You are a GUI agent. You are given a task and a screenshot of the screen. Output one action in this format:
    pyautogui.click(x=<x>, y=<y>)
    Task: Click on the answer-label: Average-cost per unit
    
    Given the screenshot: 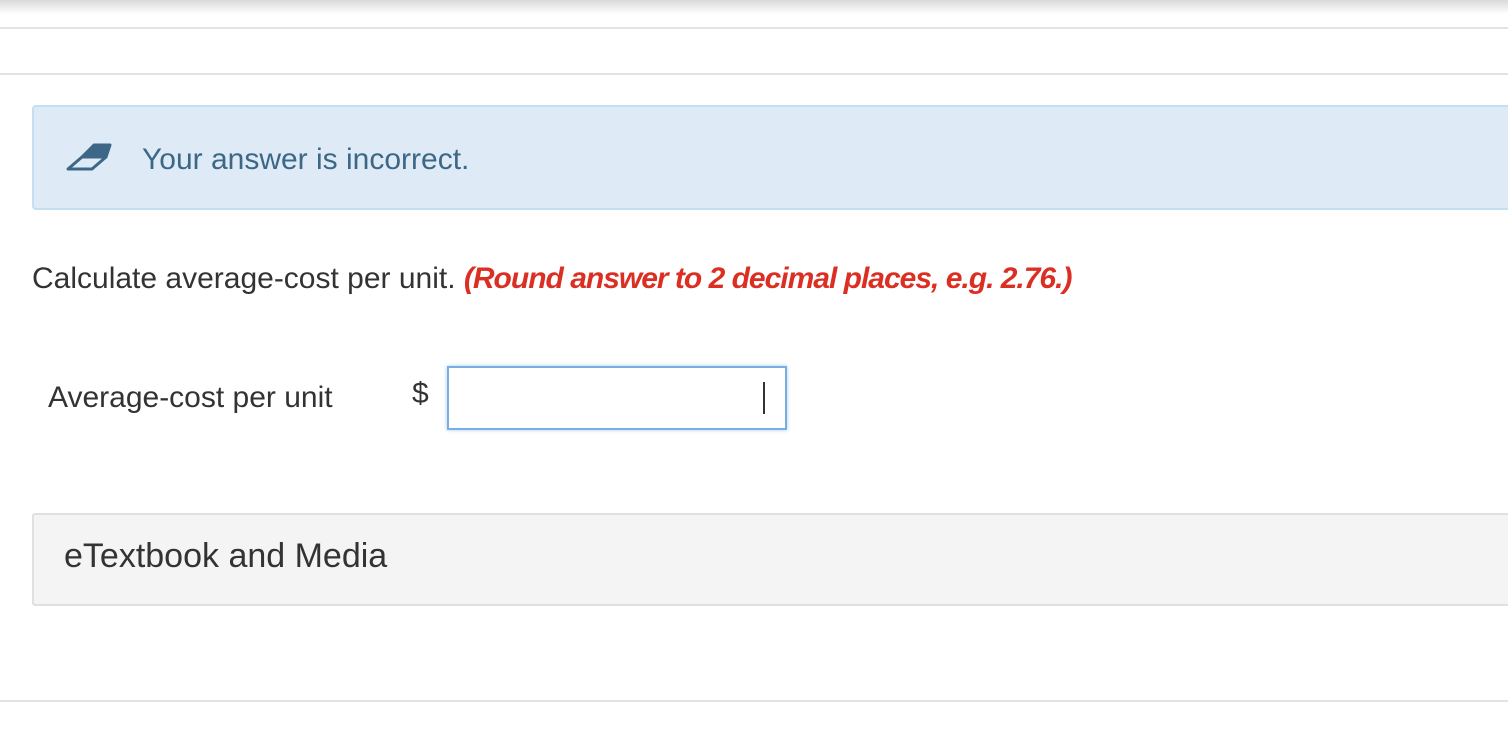 What is the action you would take?
    pyautogui.click(x=190, y=397)
    